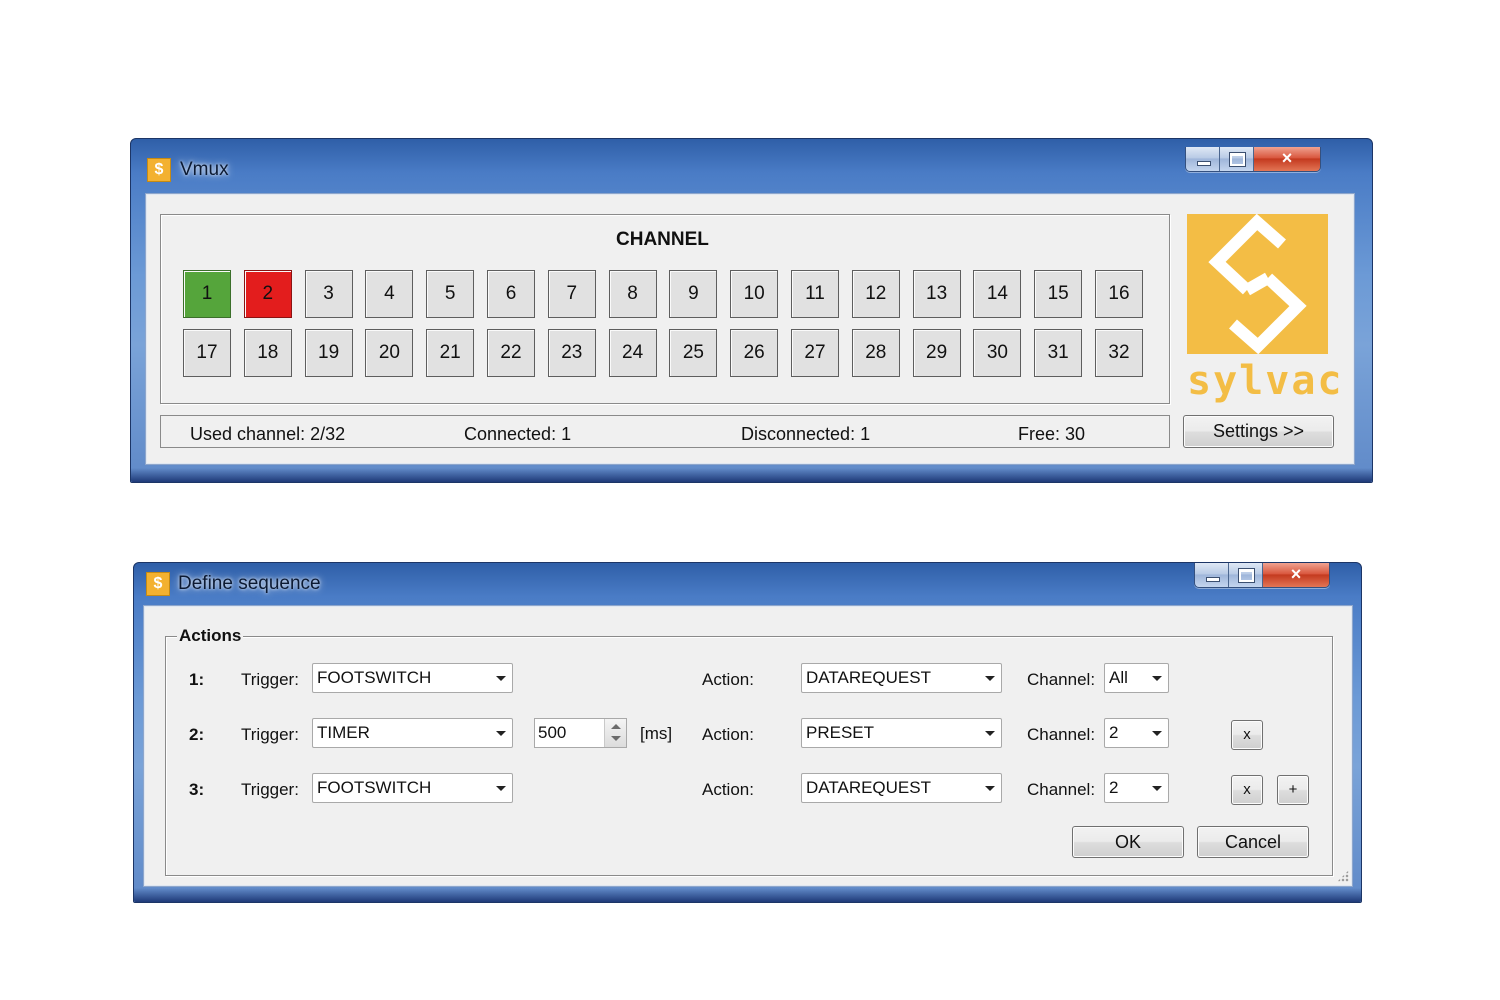 The height and width of the screenshot is (1000, 1500). I want to click on channel-button-15: 15, so click(1058, 294).